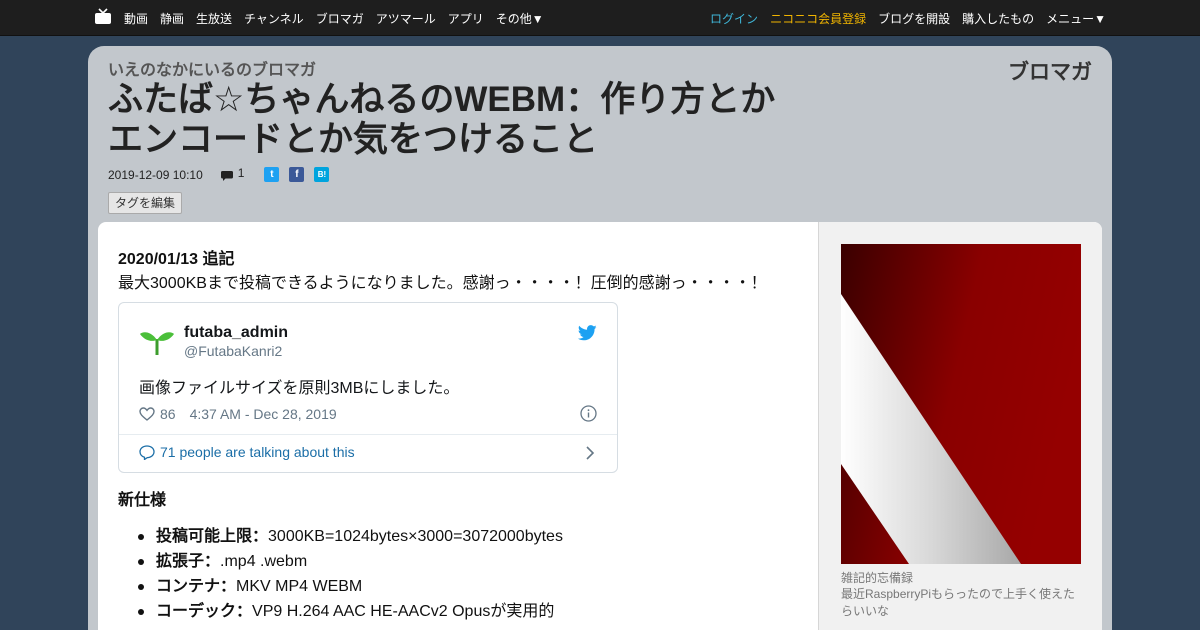  Describe the element at coordinates (241, 173) in the screenshot. I see `comment-count: 1` at that location.